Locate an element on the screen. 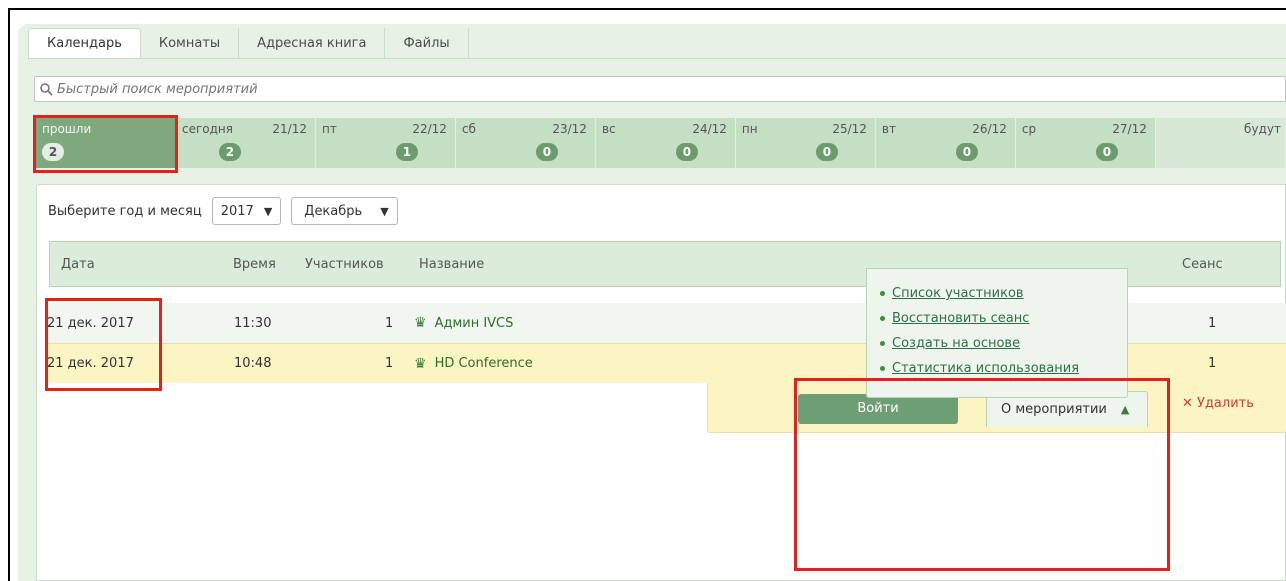 This screenshot has height=581, width=1286. month-select: Декабрь ▼ is located at coordinates (344, 211).